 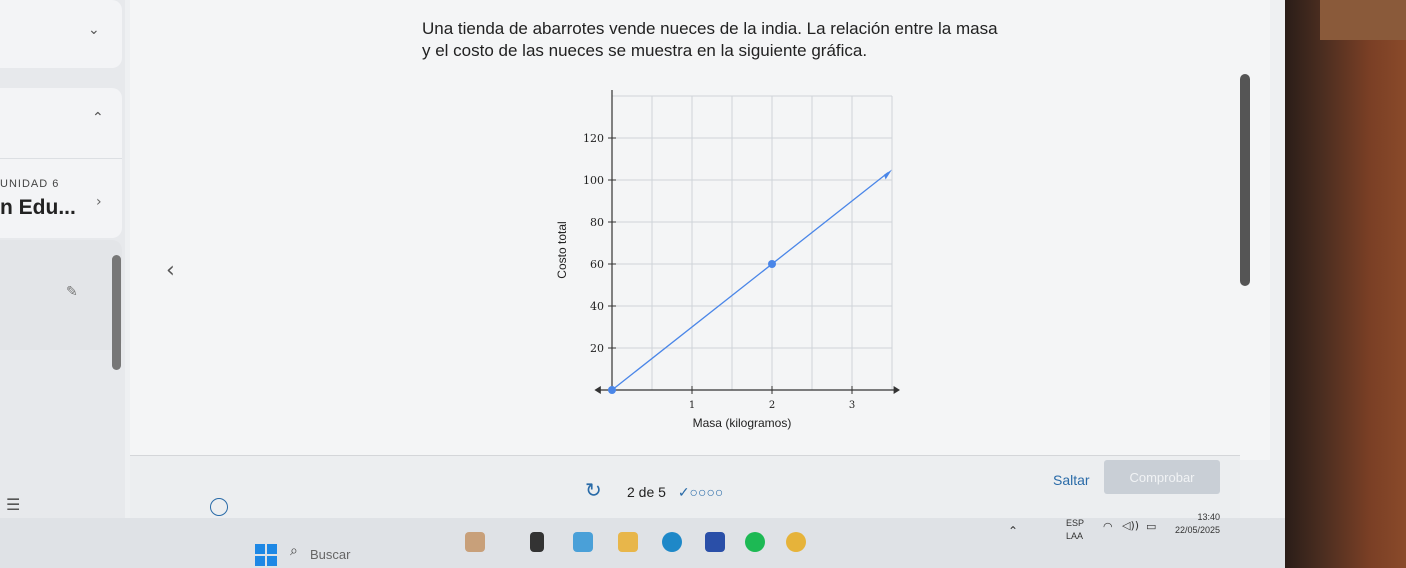 What do you see at coordinates (72, 292) in the screenshot?
I see `edit-icon: ✎` at bounding box center [72, 292].